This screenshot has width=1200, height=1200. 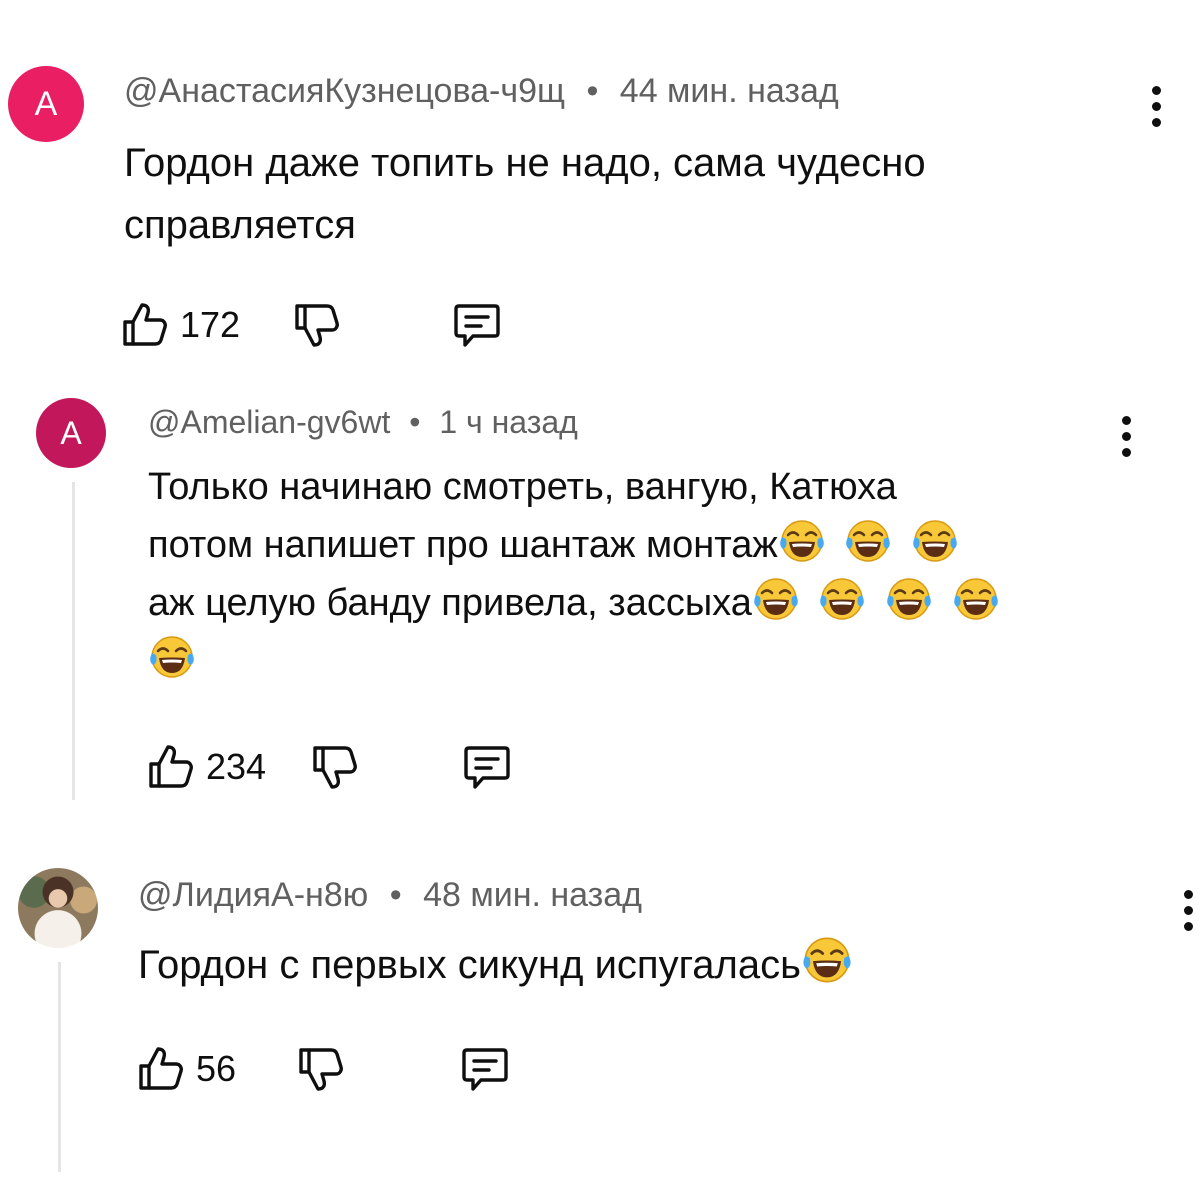 What do you see at coordinates (240, 225) in the screenshot?
I see `comment-text-line: справляется` at bounding box center [240, 225].